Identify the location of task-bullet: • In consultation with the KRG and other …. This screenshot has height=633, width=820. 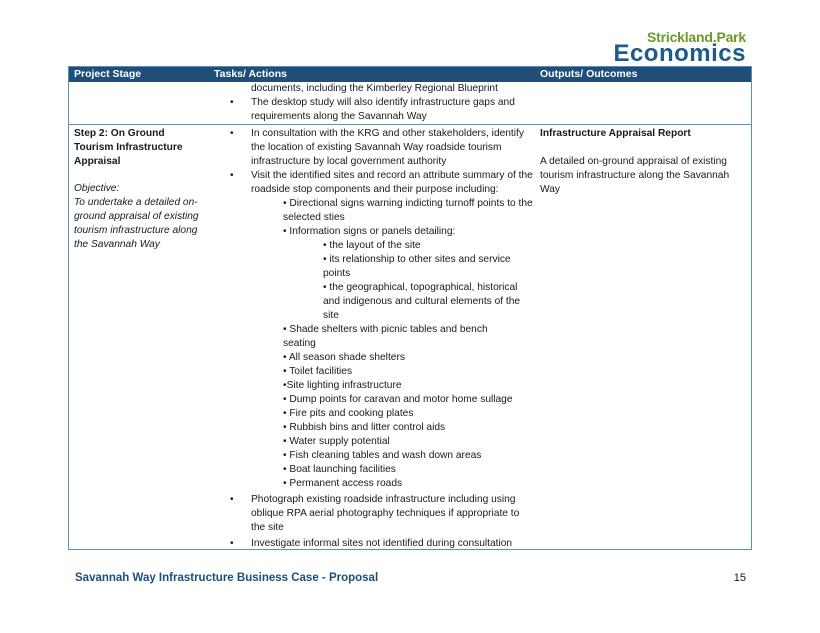
(377, 147).